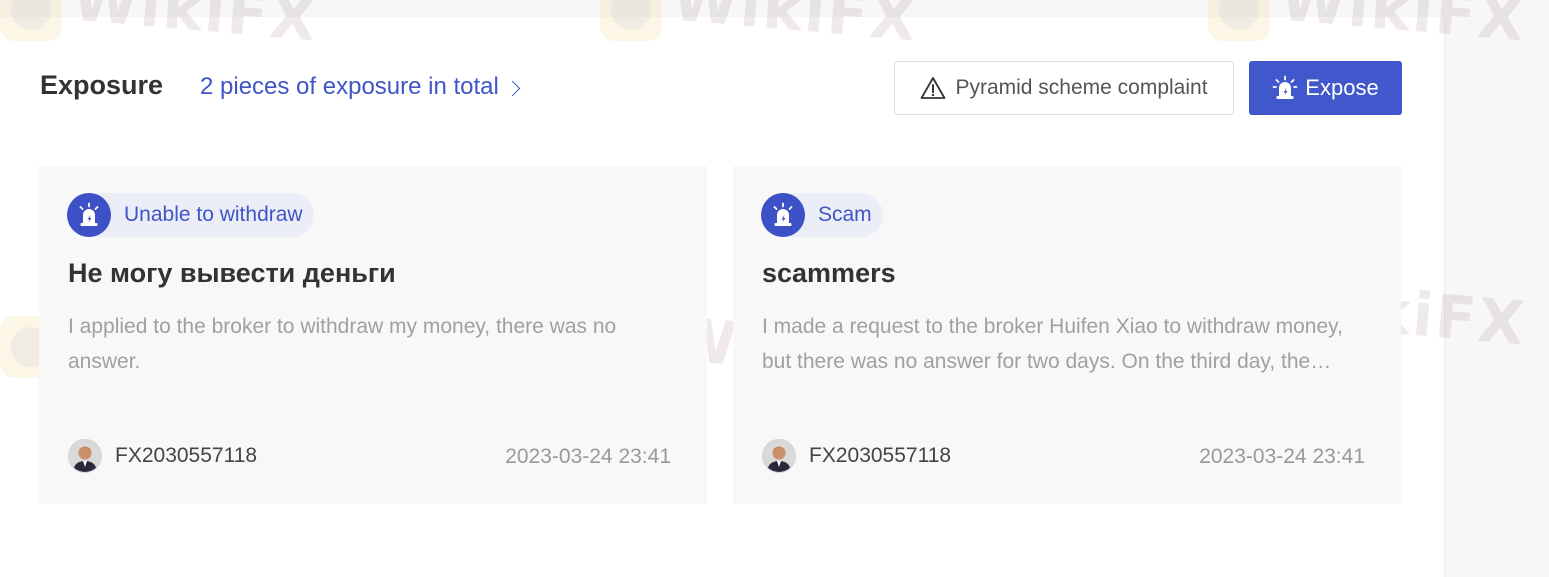  I want to click on total-exposure-link: 2 pieces of exposure in total, so click(360, 87).